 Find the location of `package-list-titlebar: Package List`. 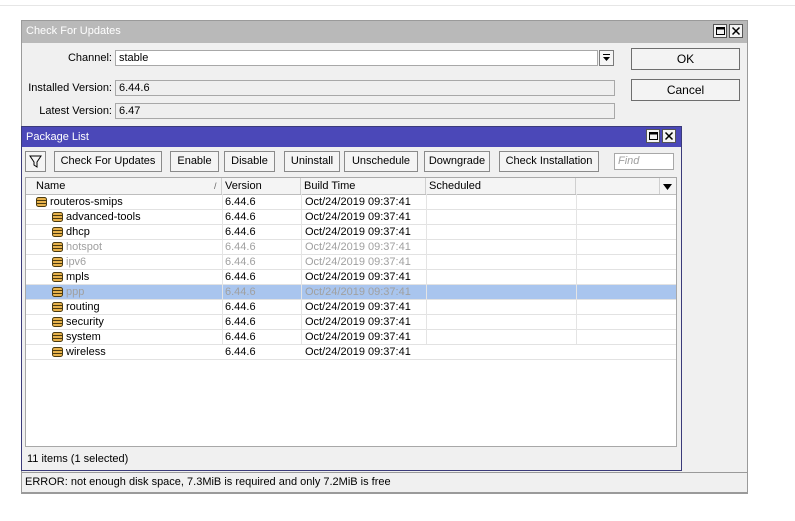

package-list-titlebar: Package List is located at coordinates (351, 137).